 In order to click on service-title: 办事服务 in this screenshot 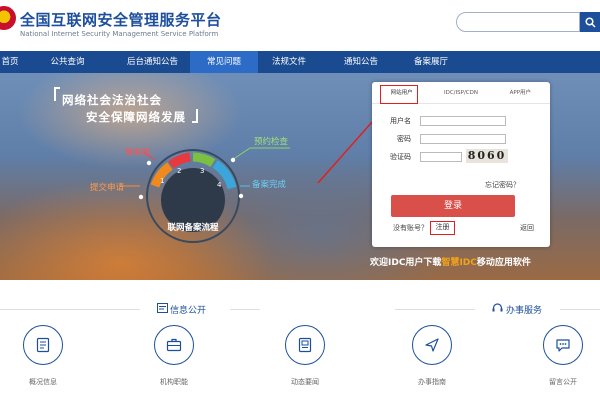, I will do `click(524, 309)`.